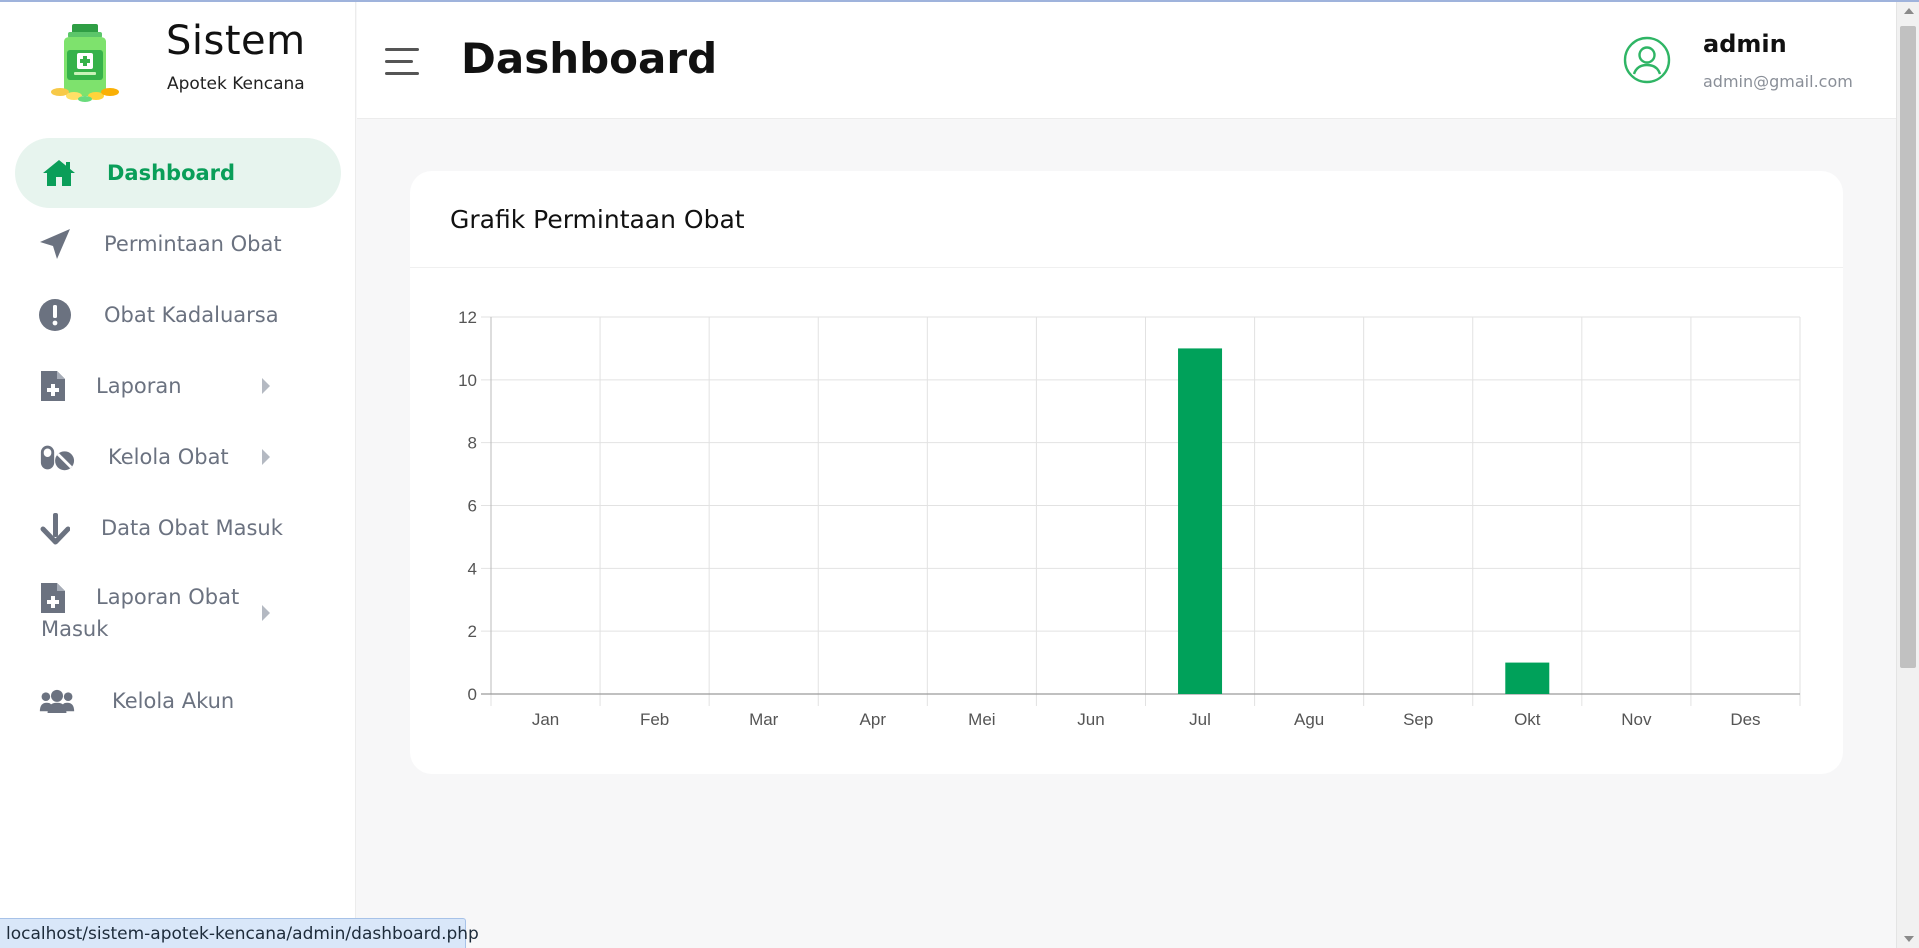  Describe the element at coordinates (472, 443) in the screenshot. I see `y-tick-label: 8` at that location.